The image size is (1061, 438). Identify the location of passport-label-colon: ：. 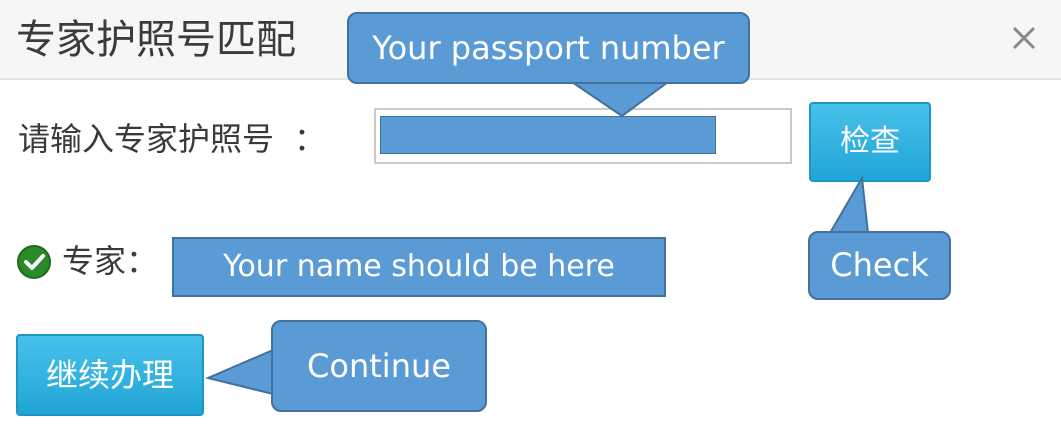
(310, 139).